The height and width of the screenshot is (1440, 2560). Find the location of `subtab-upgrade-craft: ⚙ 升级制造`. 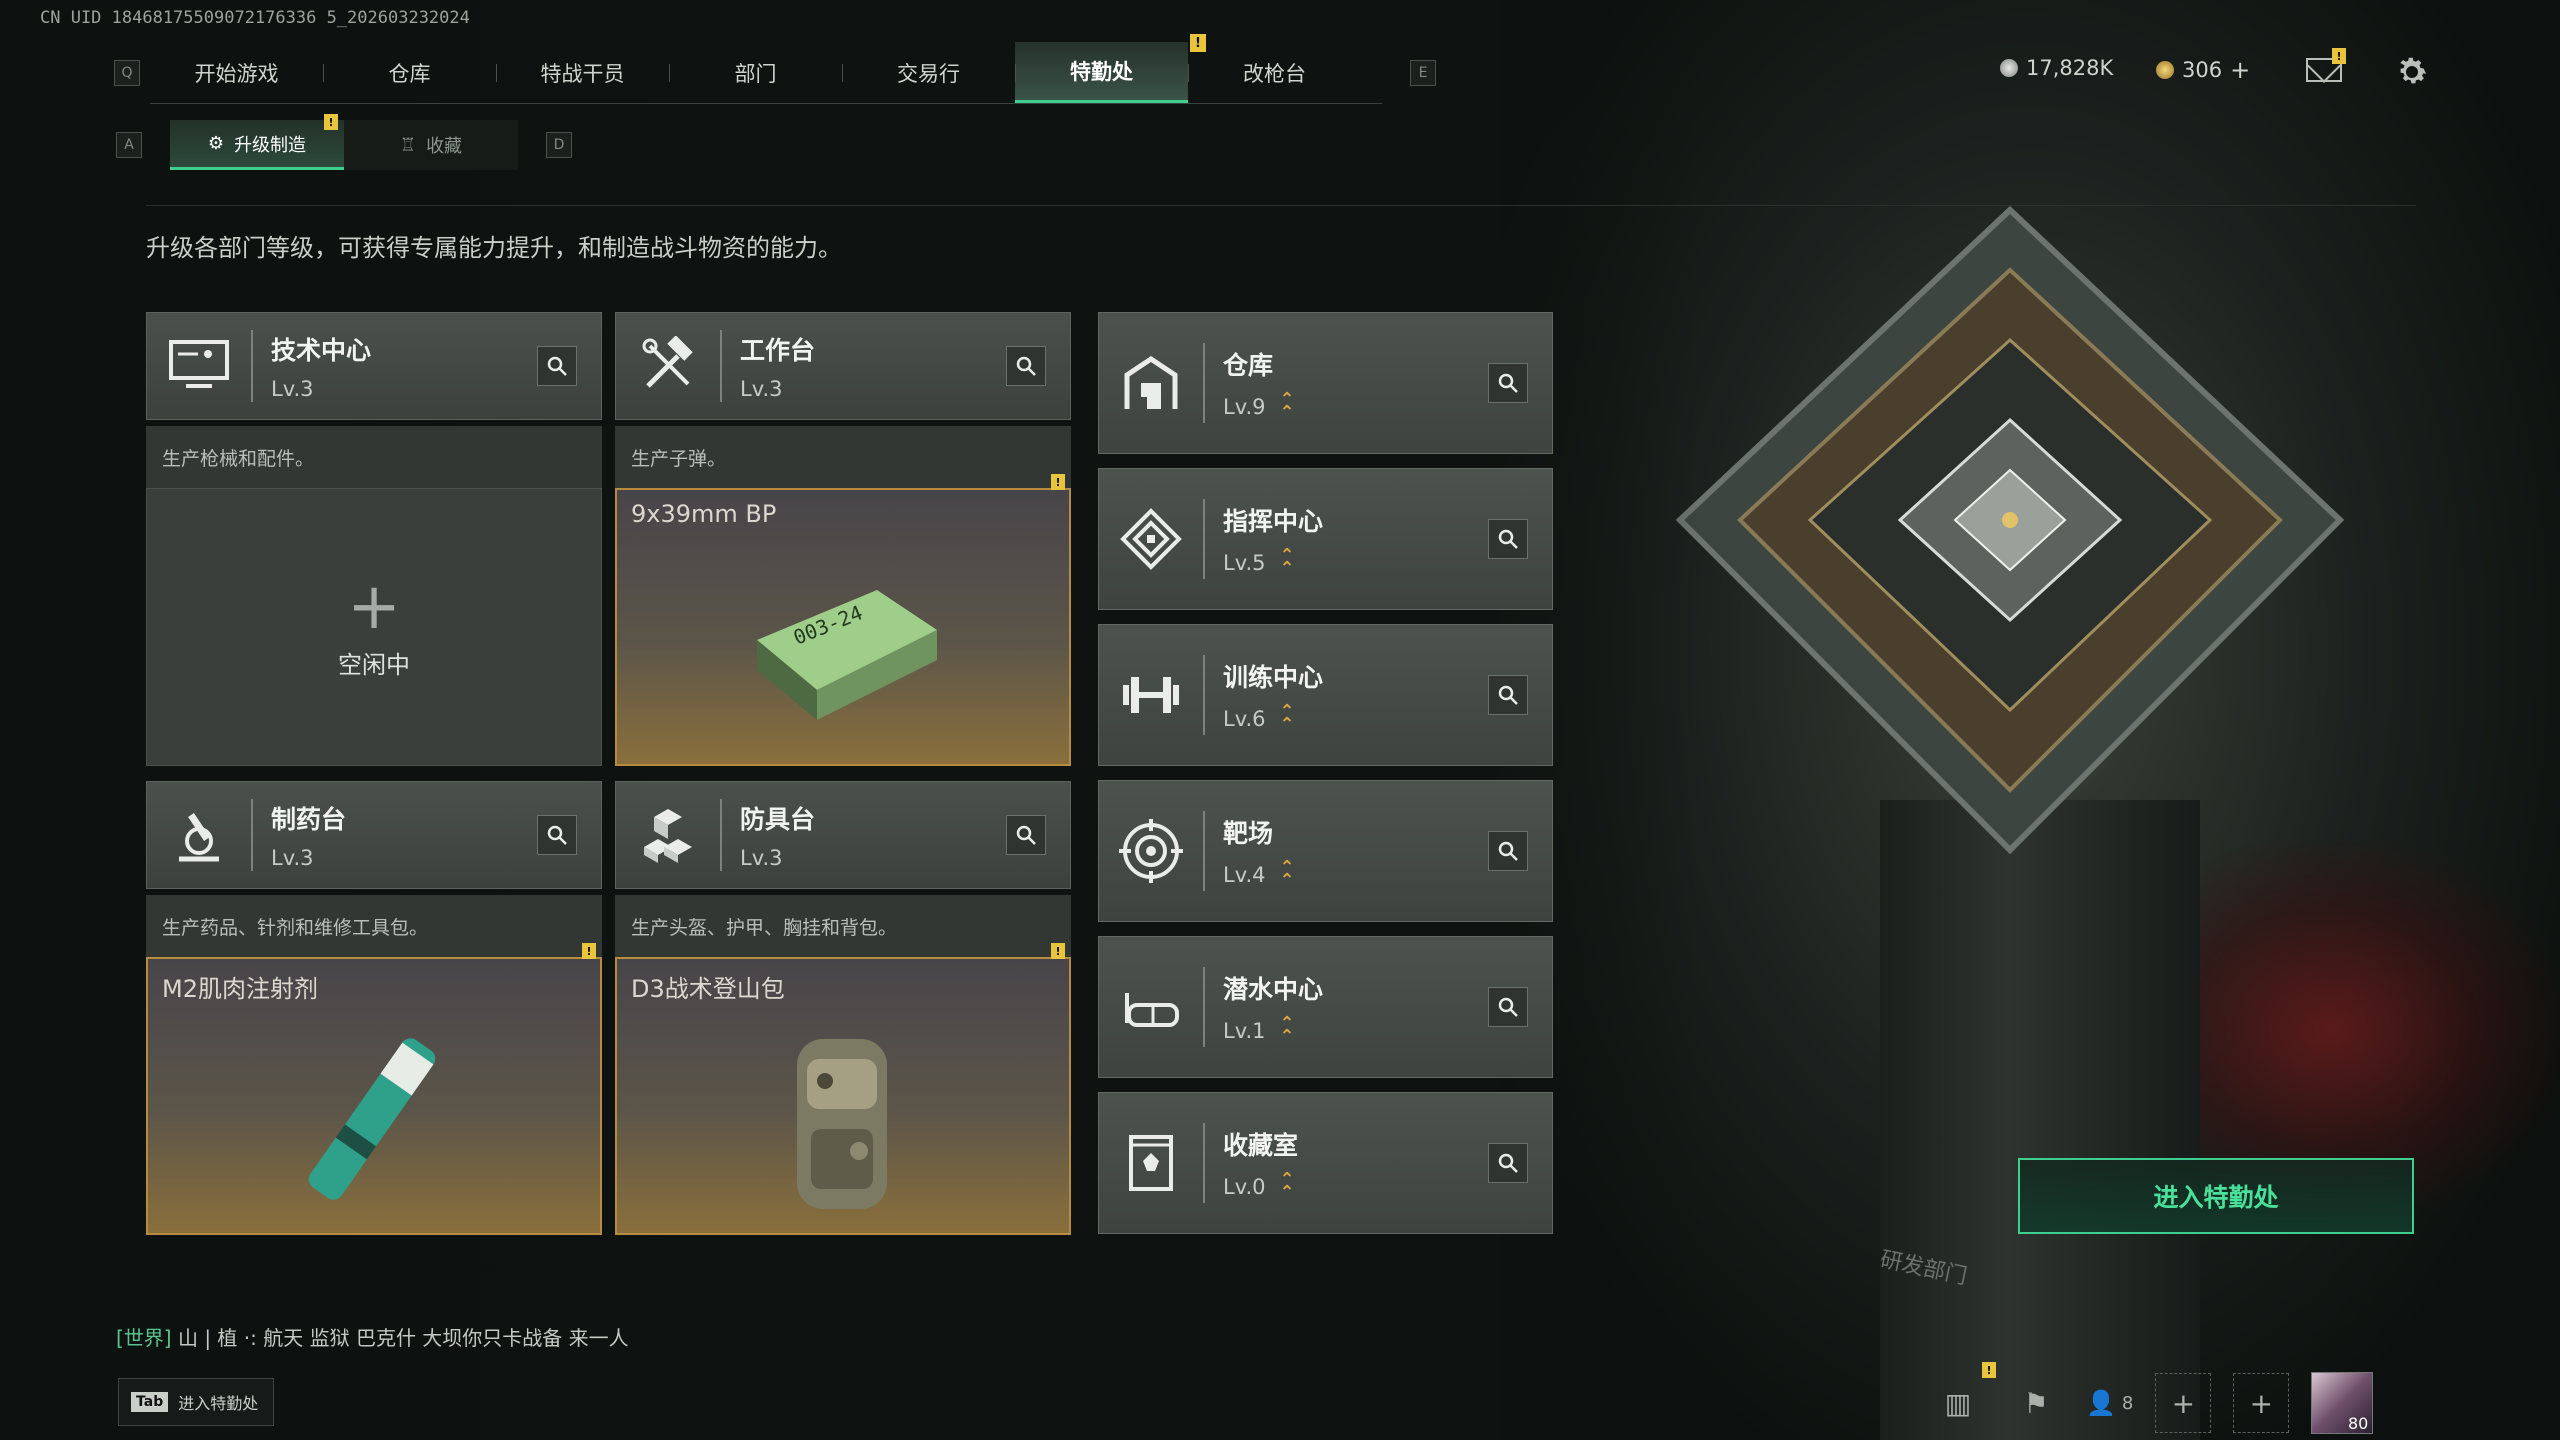

subtab-upgrade-craft: ⚙ 升级制造 is located at coordinates (257, 145).